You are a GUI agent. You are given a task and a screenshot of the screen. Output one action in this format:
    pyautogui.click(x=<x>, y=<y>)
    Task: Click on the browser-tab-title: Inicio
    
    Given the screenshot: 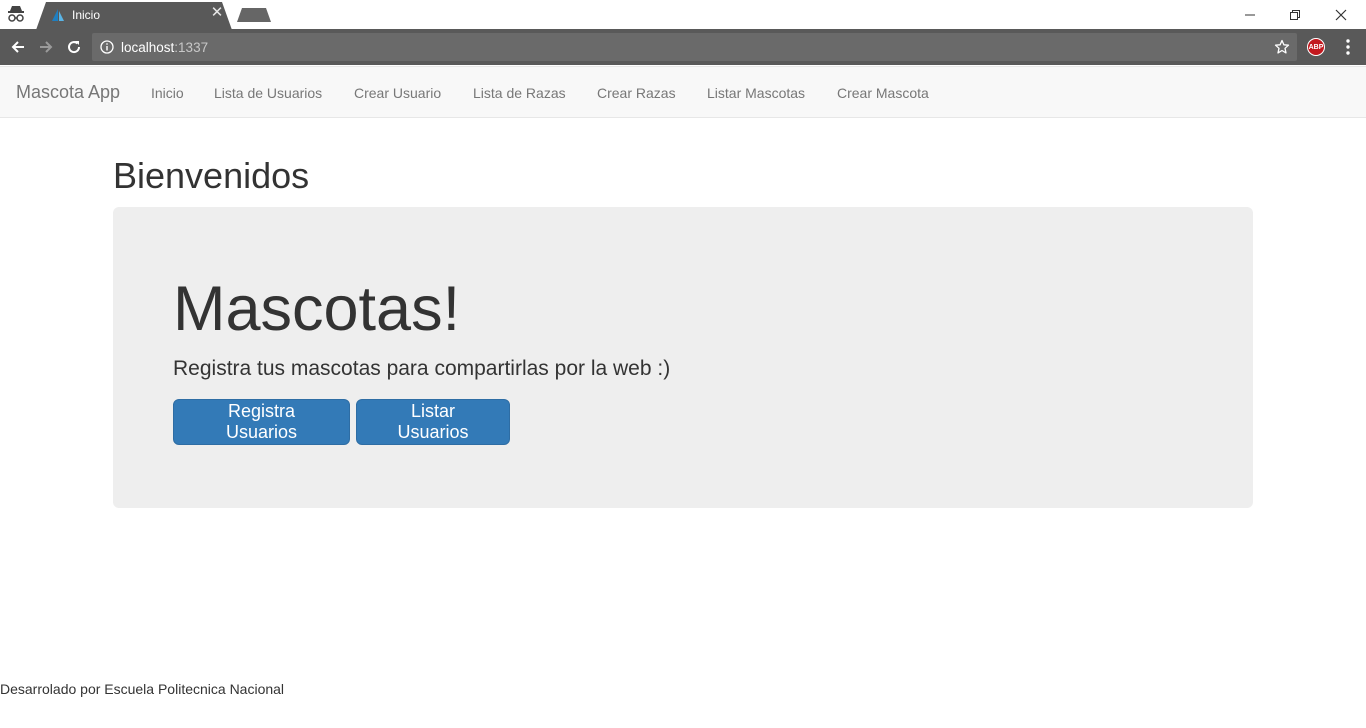 What is the action you would take?
    pyautogui.click(x=86, y=15)
    